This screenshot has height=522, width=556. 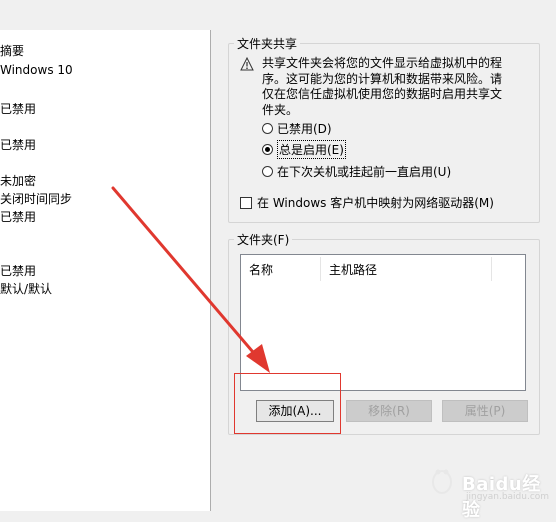 I want to click on summary-item: 关闭时间同步, so click(x=36, y=199).